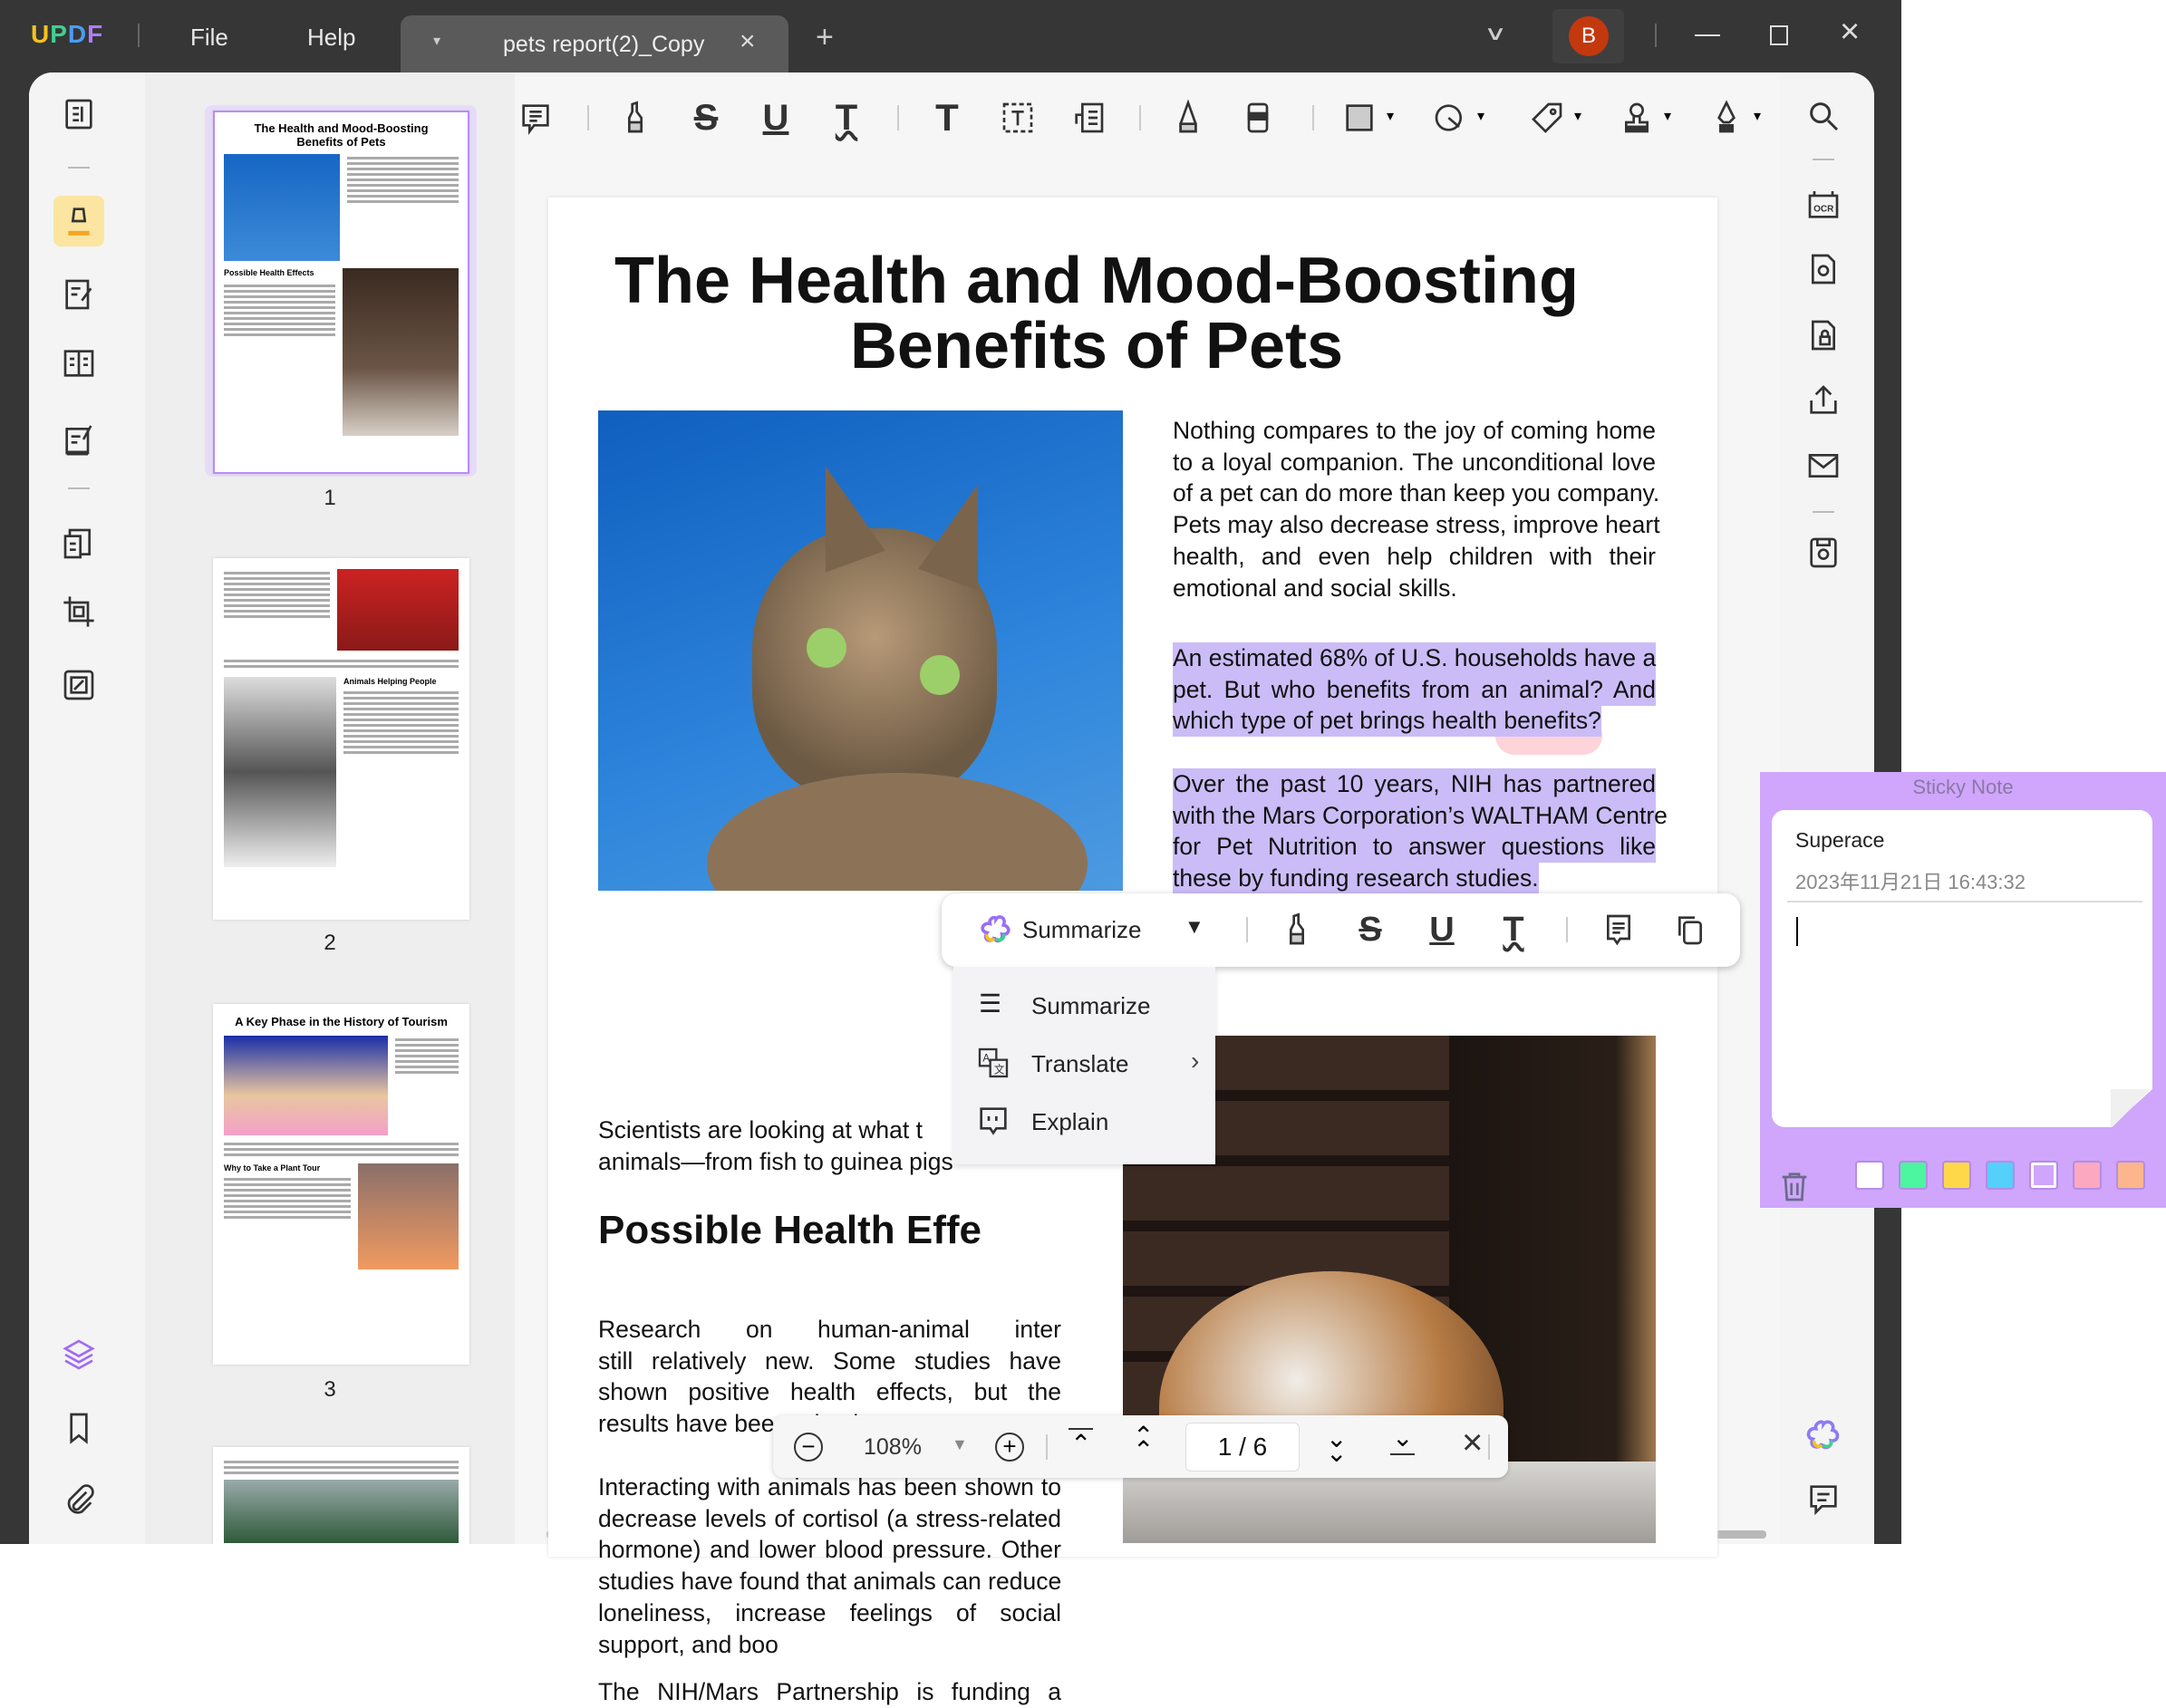 The image size is (2166, 1708). What do you see at coordinates (209, 38) in the screenshot?
I see `menu-file: File` at bounding box center [209, 38].